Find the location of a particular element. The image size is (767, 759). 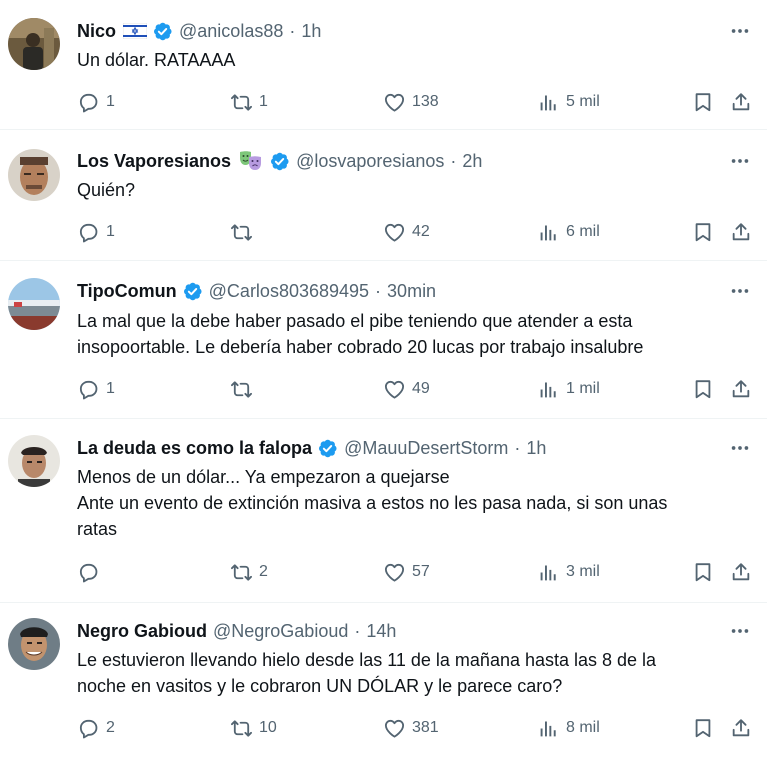

view-count: 8 mil is located at coordinates (583, 727).